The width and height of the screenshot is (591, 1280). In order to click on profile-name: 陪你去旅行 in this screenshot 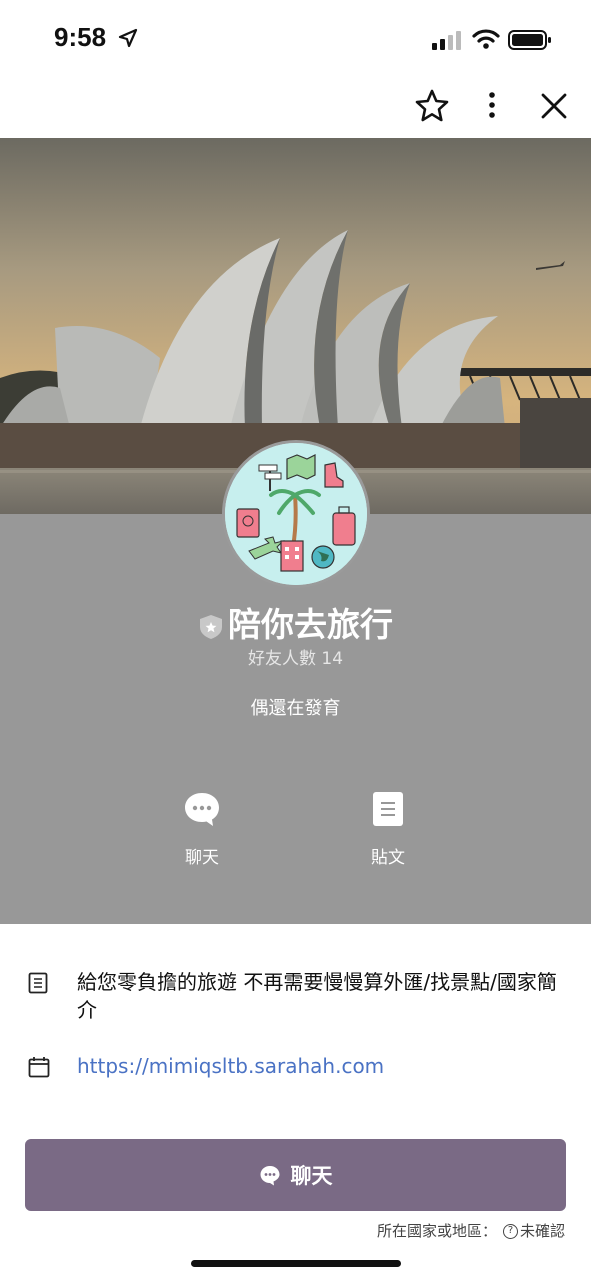, I will do `click(295, 622)`.